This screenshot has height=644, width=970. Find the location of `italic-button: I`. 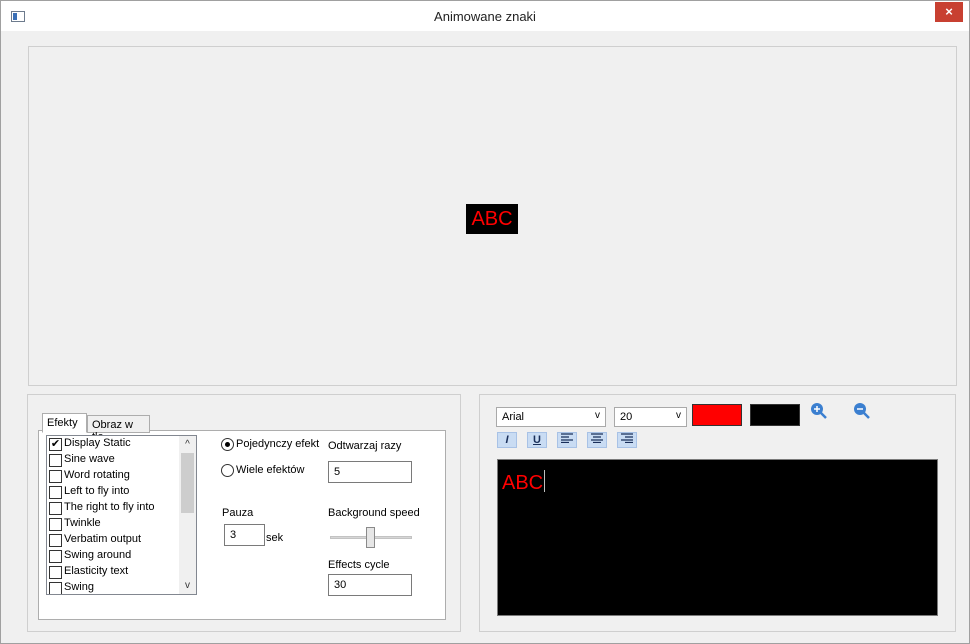

italic-button: I is located at coordinates (507, 440).